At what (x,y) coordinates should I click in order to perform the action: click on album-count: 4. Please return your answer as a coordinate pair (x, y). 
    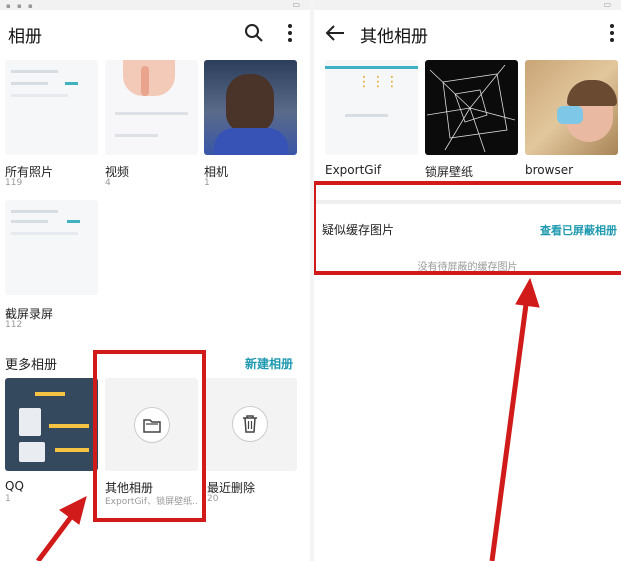
    Looking at the image, I should click on (108, 183).